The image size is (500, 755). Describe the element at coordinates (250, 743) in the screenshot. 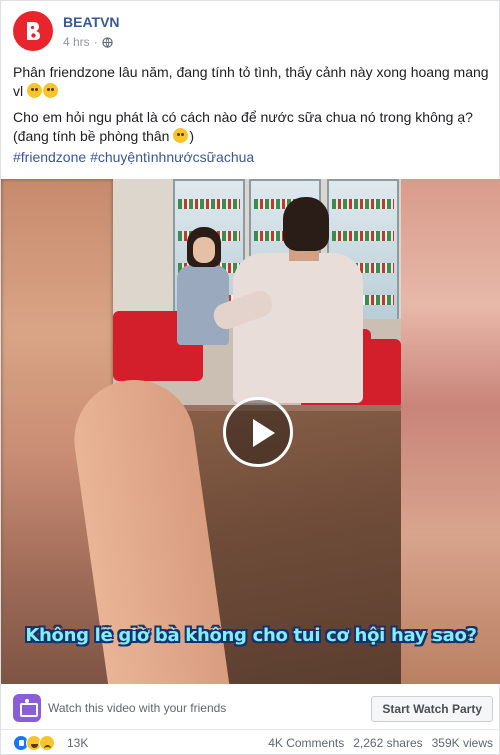

I see `reactions-bar: 13K 4K Comments 2,262 shares 359K views` at that location.